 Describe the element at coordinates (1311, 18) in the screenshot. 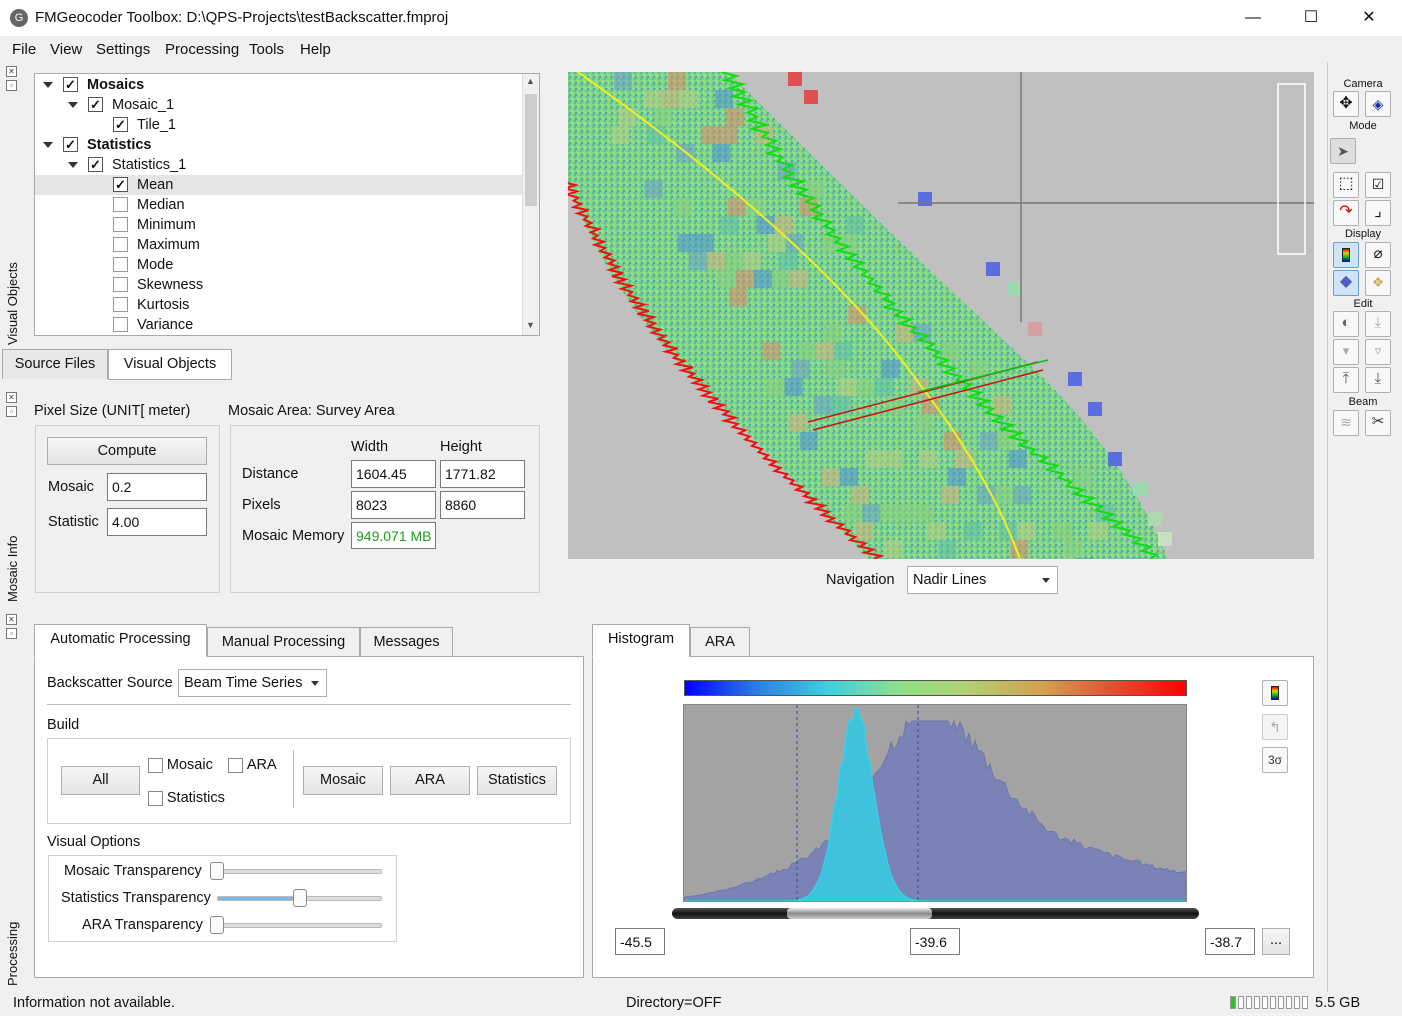

I see `maximize-button: ☐` at that location.